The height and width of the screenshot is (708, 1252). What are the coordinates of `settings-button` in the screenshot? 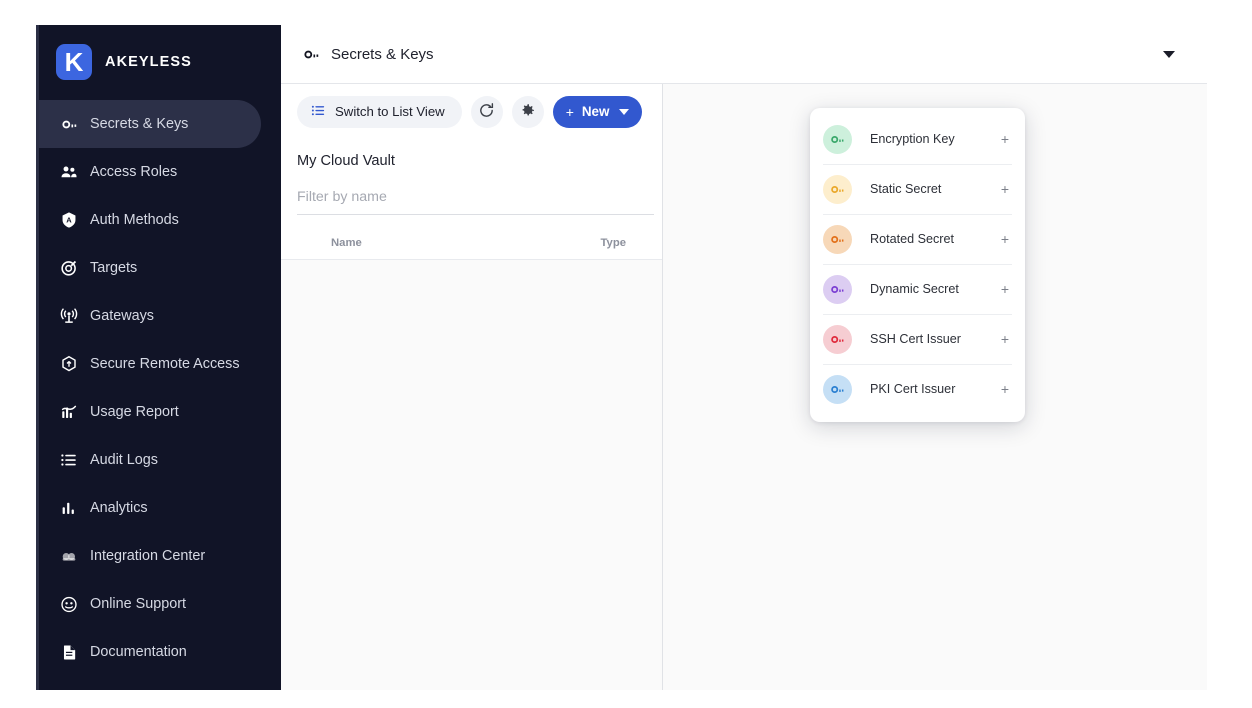 It's located at (527, 111).